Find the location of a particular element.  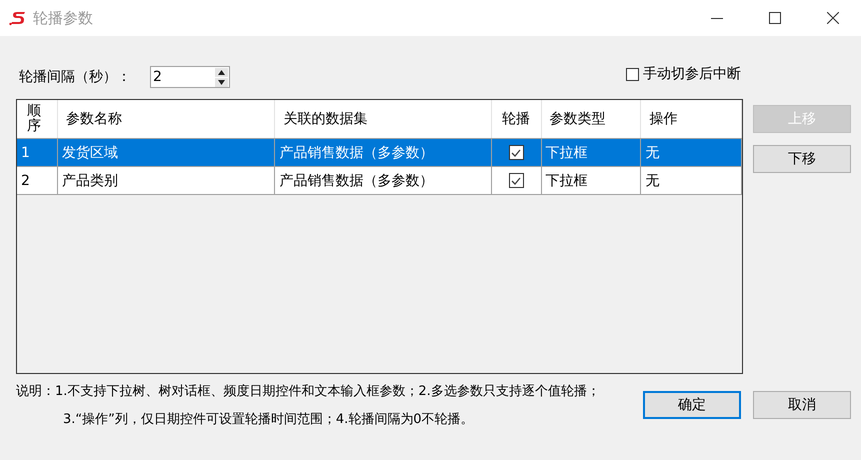

app-logo-icon is located at coordinates (18, 18).